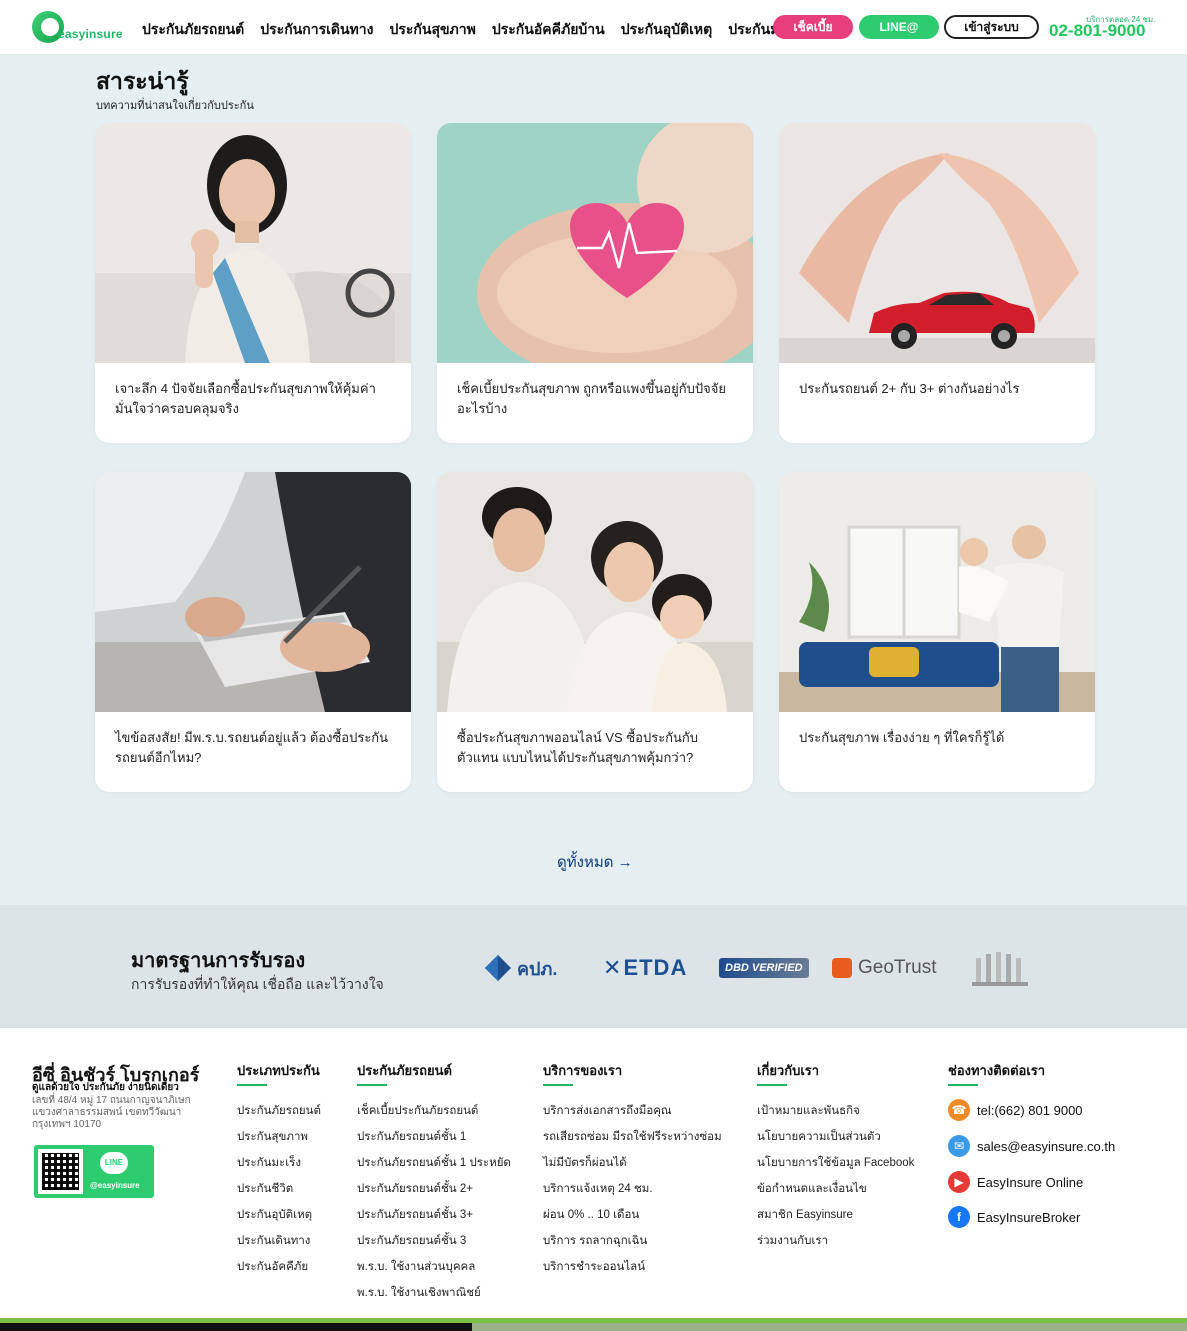 The width and height of the screenshot is (1187, 1331). What do you see at coordinates (272, 1137) in the screenshot?
I see `footer-link: ประกันสุขภาพ` at bounding box center [272, 1137].